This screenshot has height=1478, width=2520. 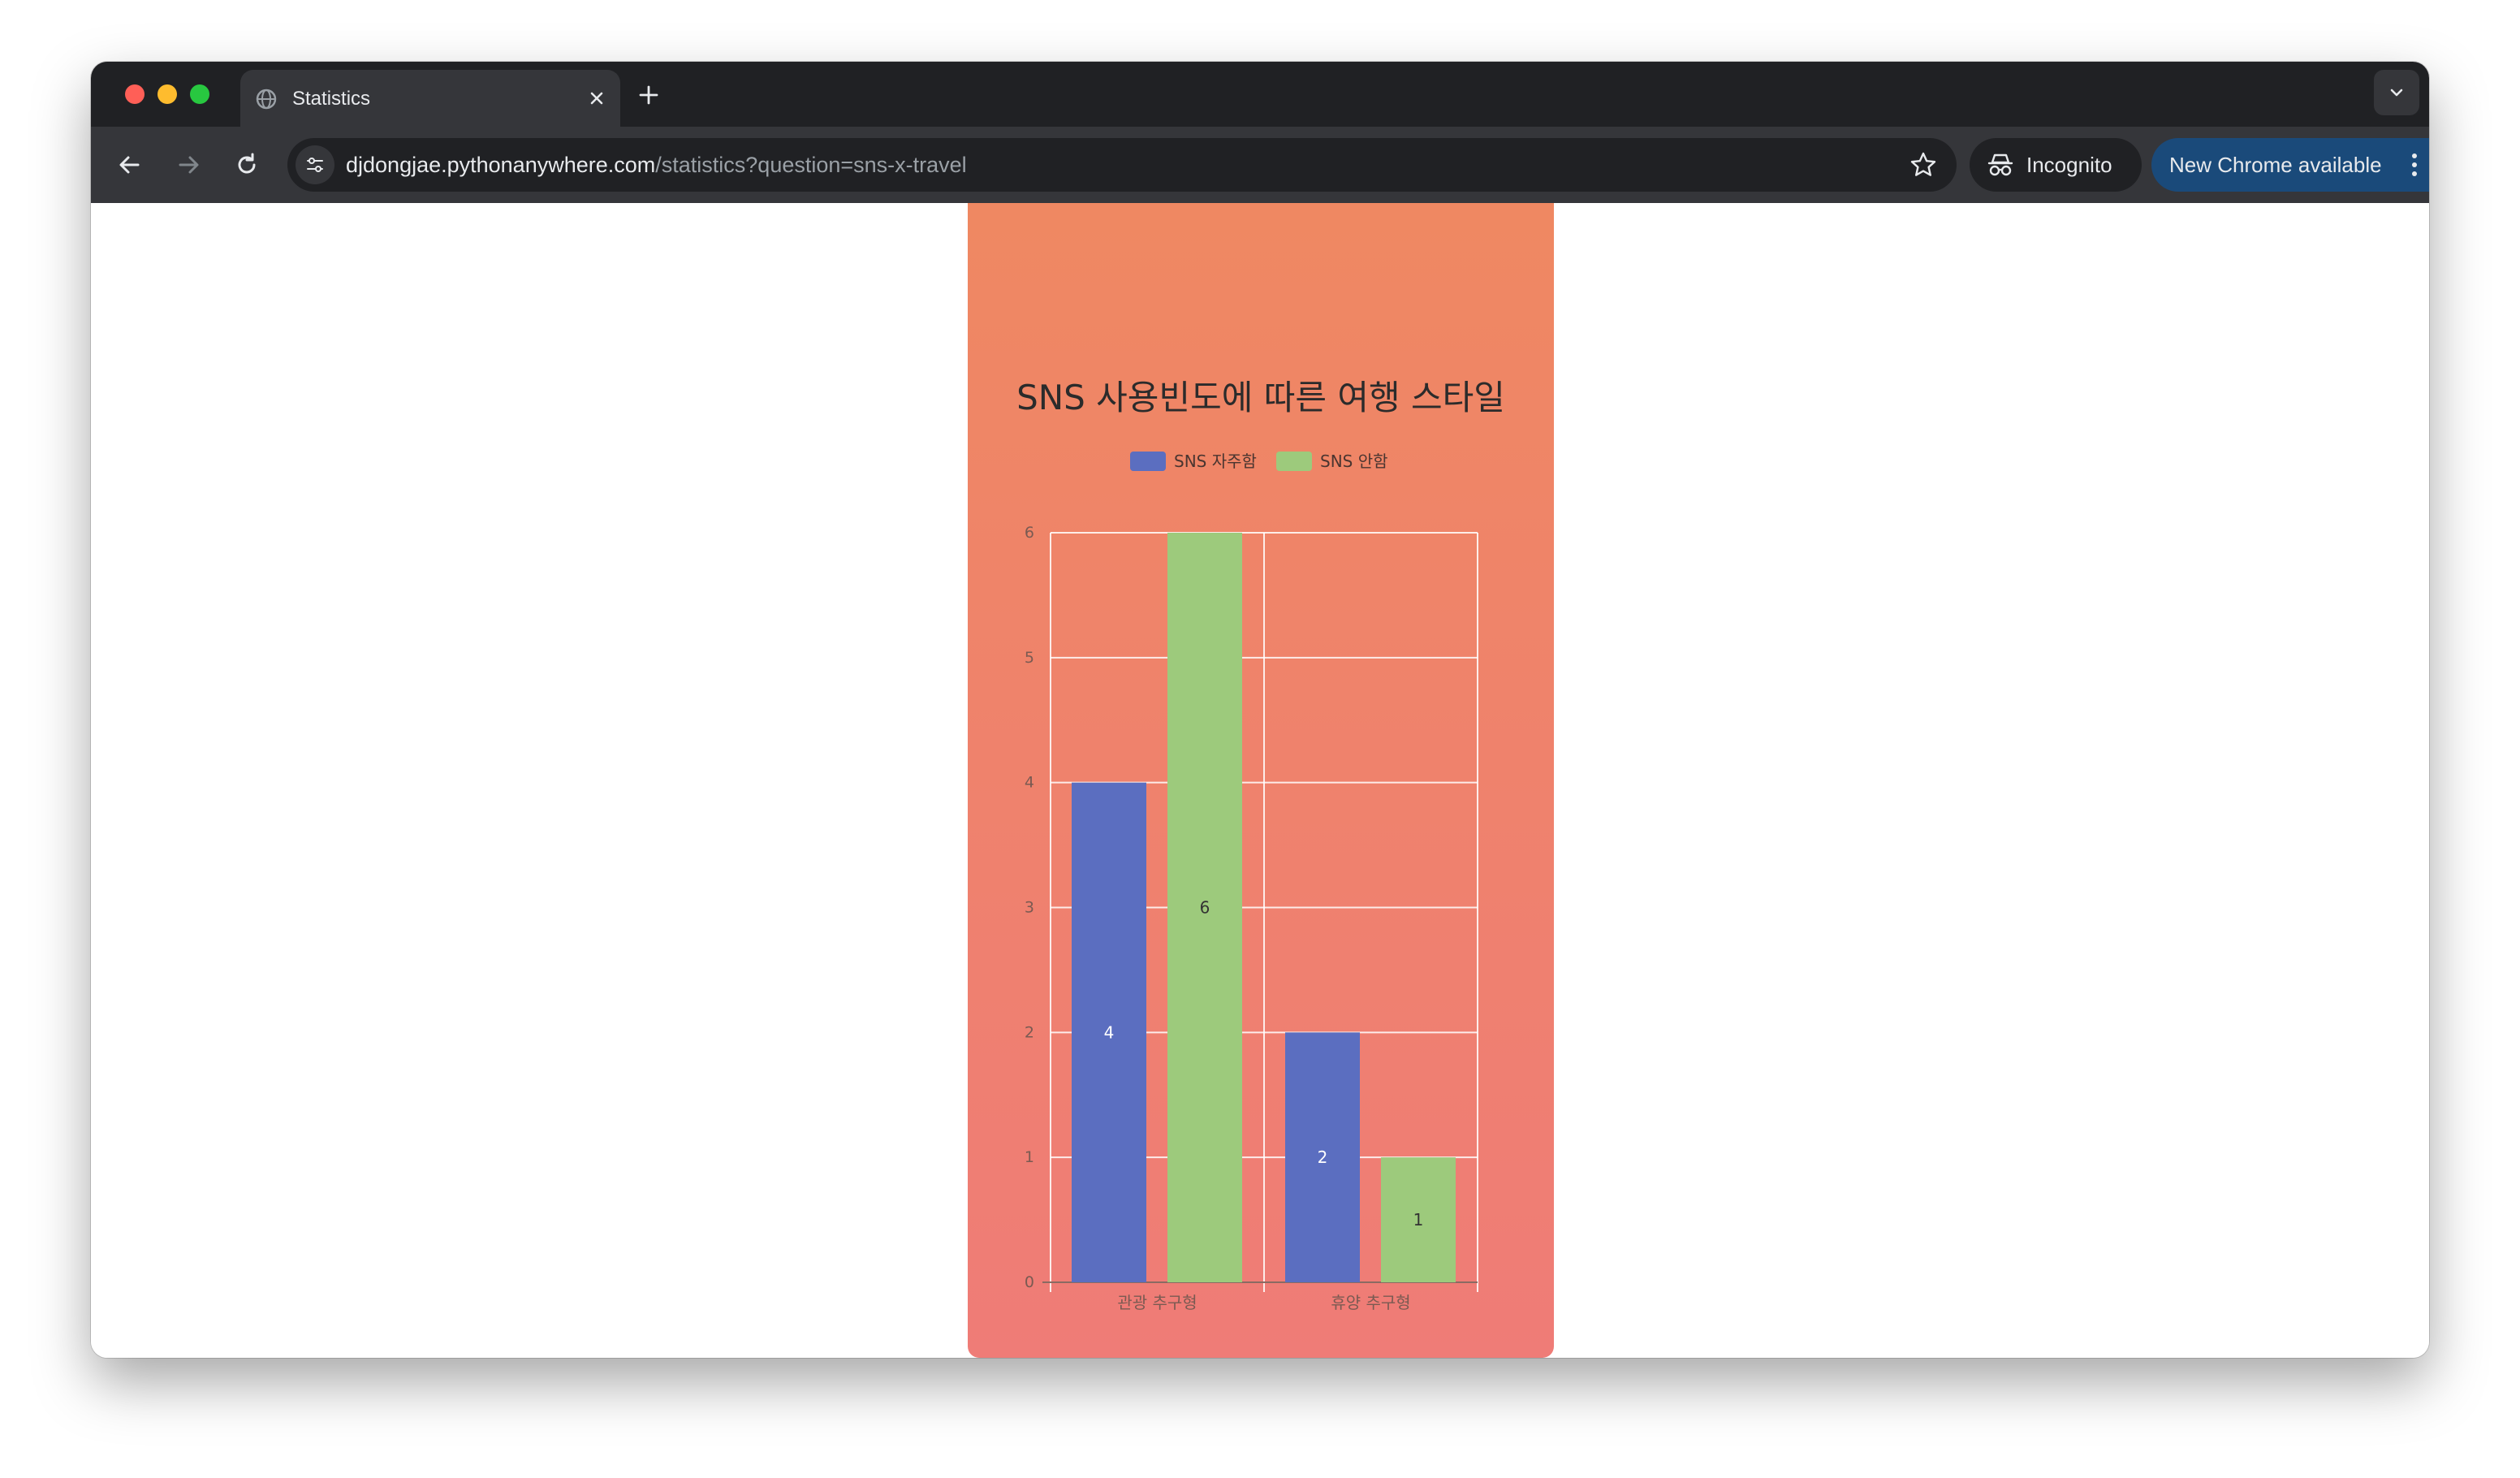 What do you see at coordinates (1260, 94) in the screenshot?
I see `tab-strip: Statistics` at bounding box center [1260, 94].